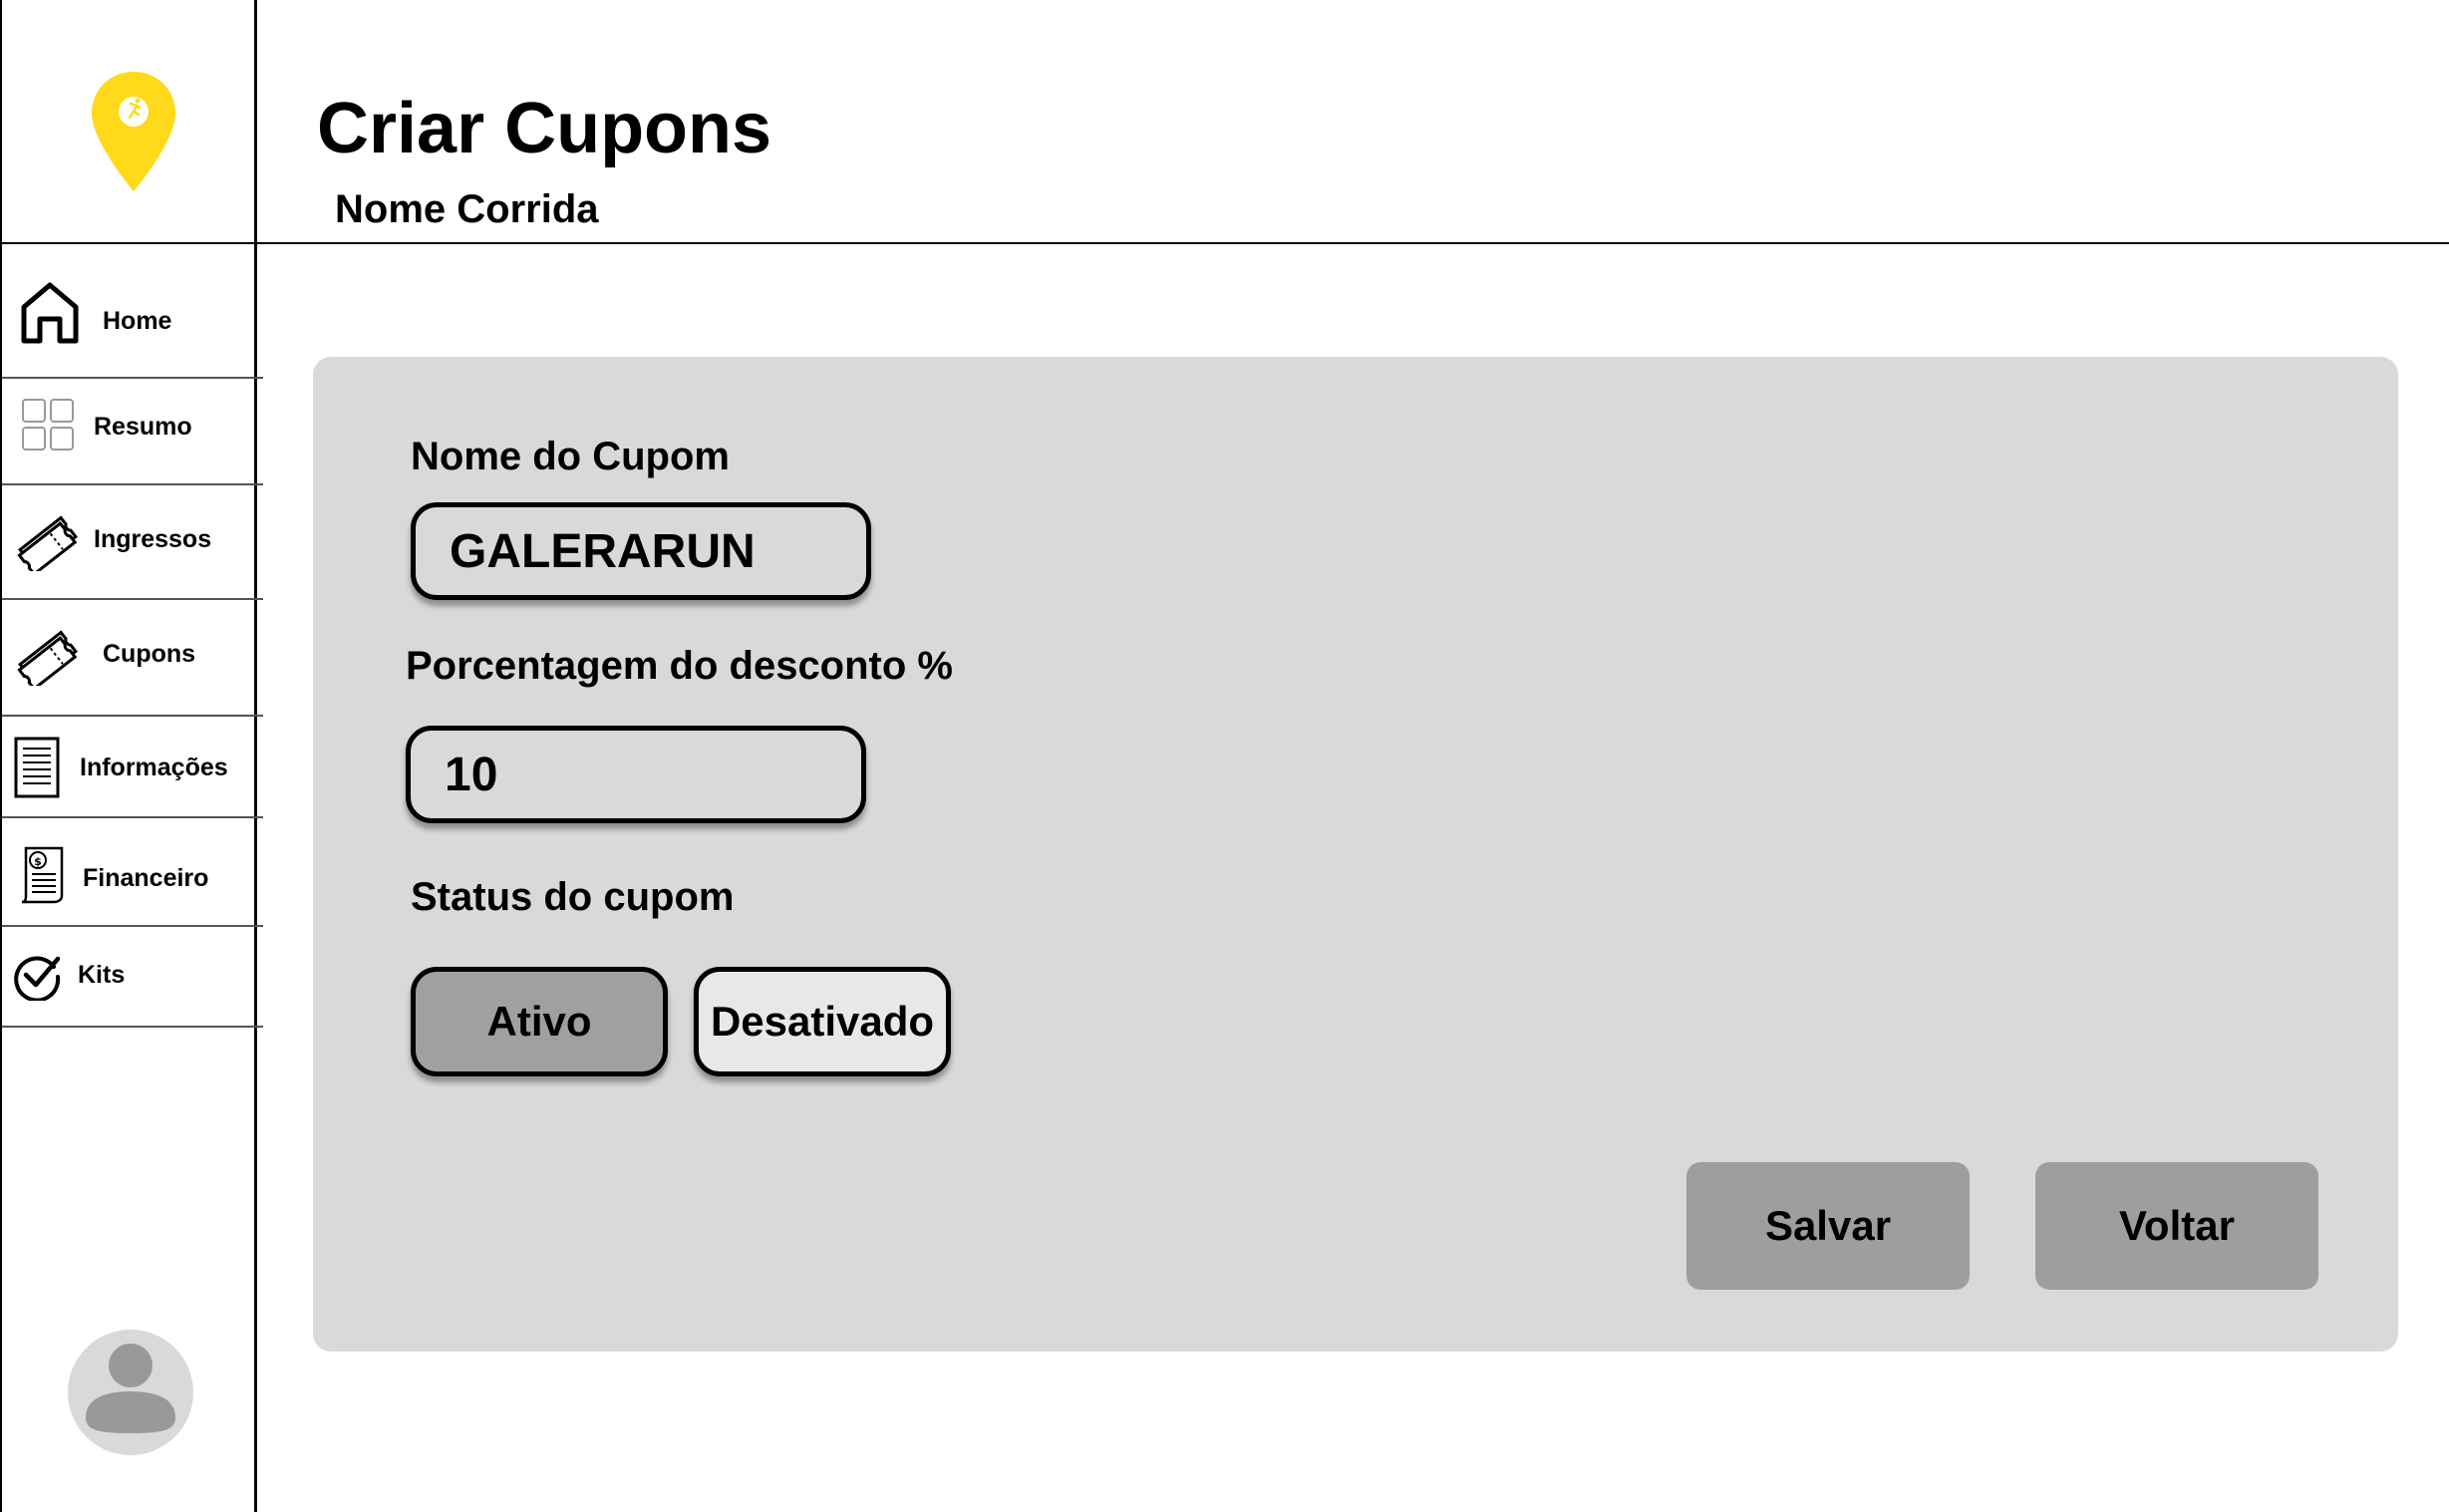 The image size is (2449, 1512). I want to click on sidebar-item-label: Resumo, so click(143, 427).